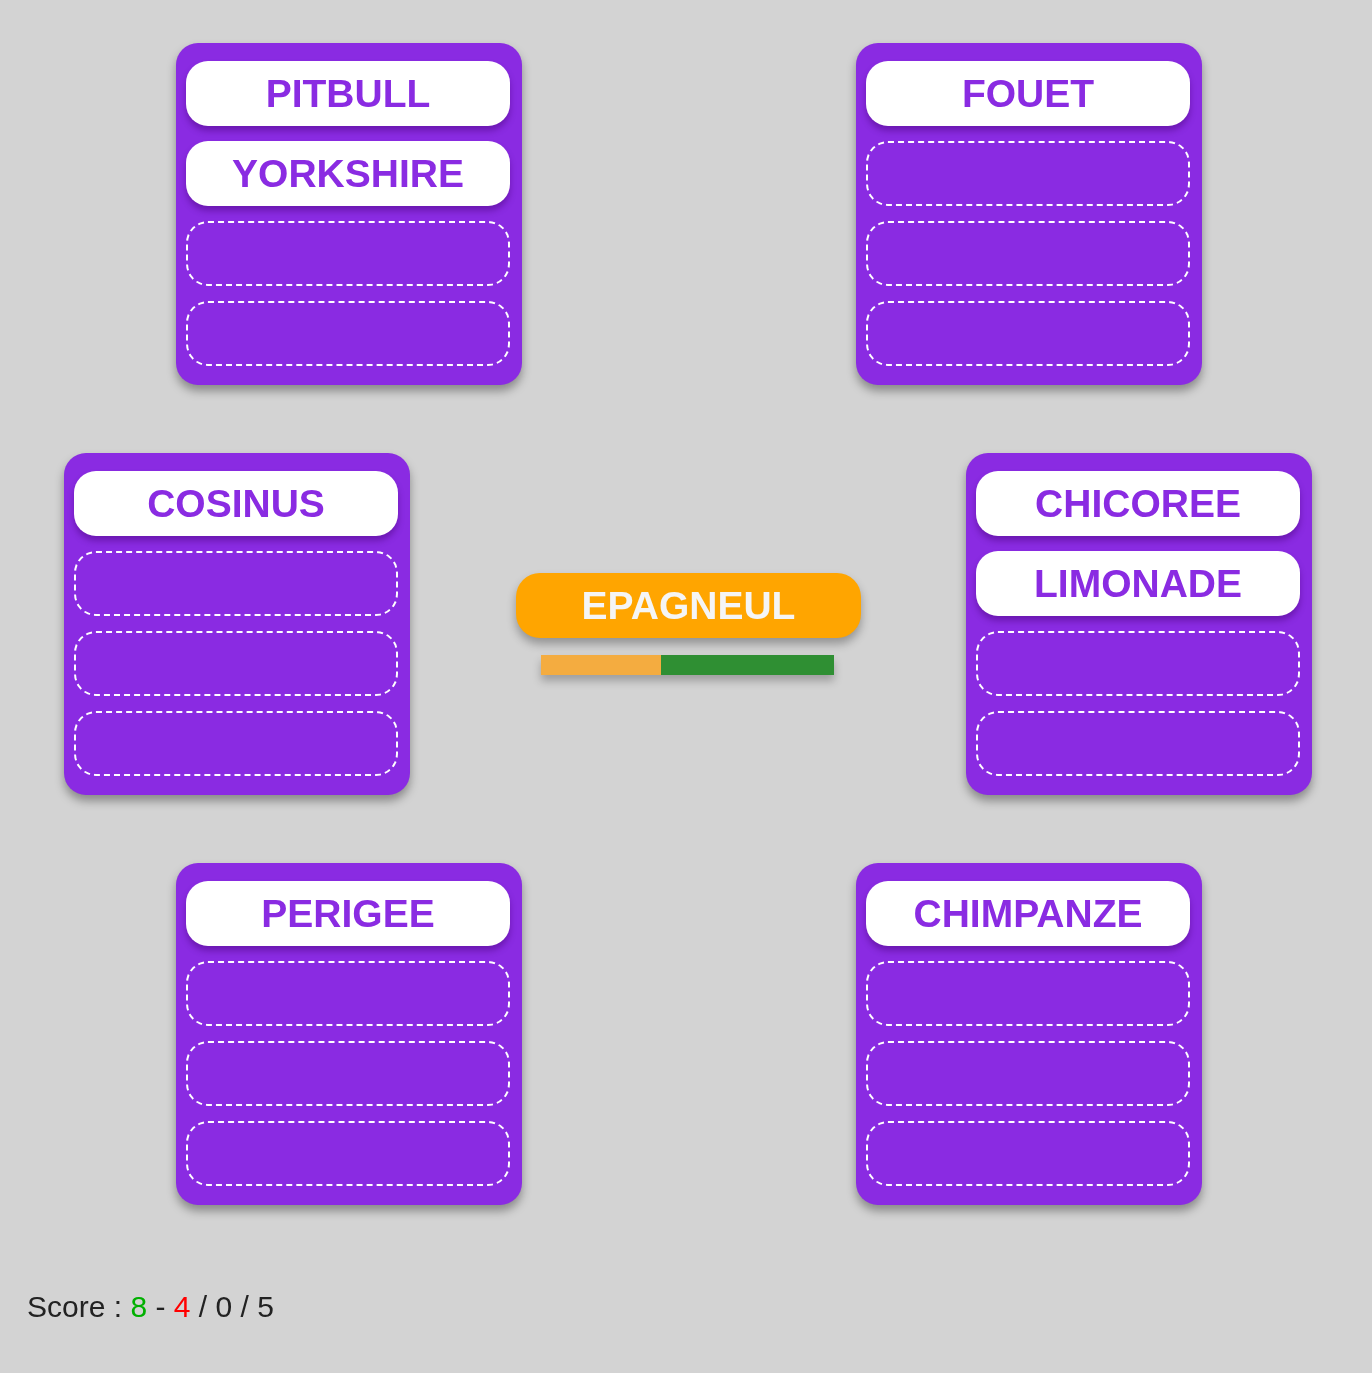 The image size is (1372, 1373). I want to click on score-text: Score : 8 - 4 / 0 / 5, so click(150, 1307).